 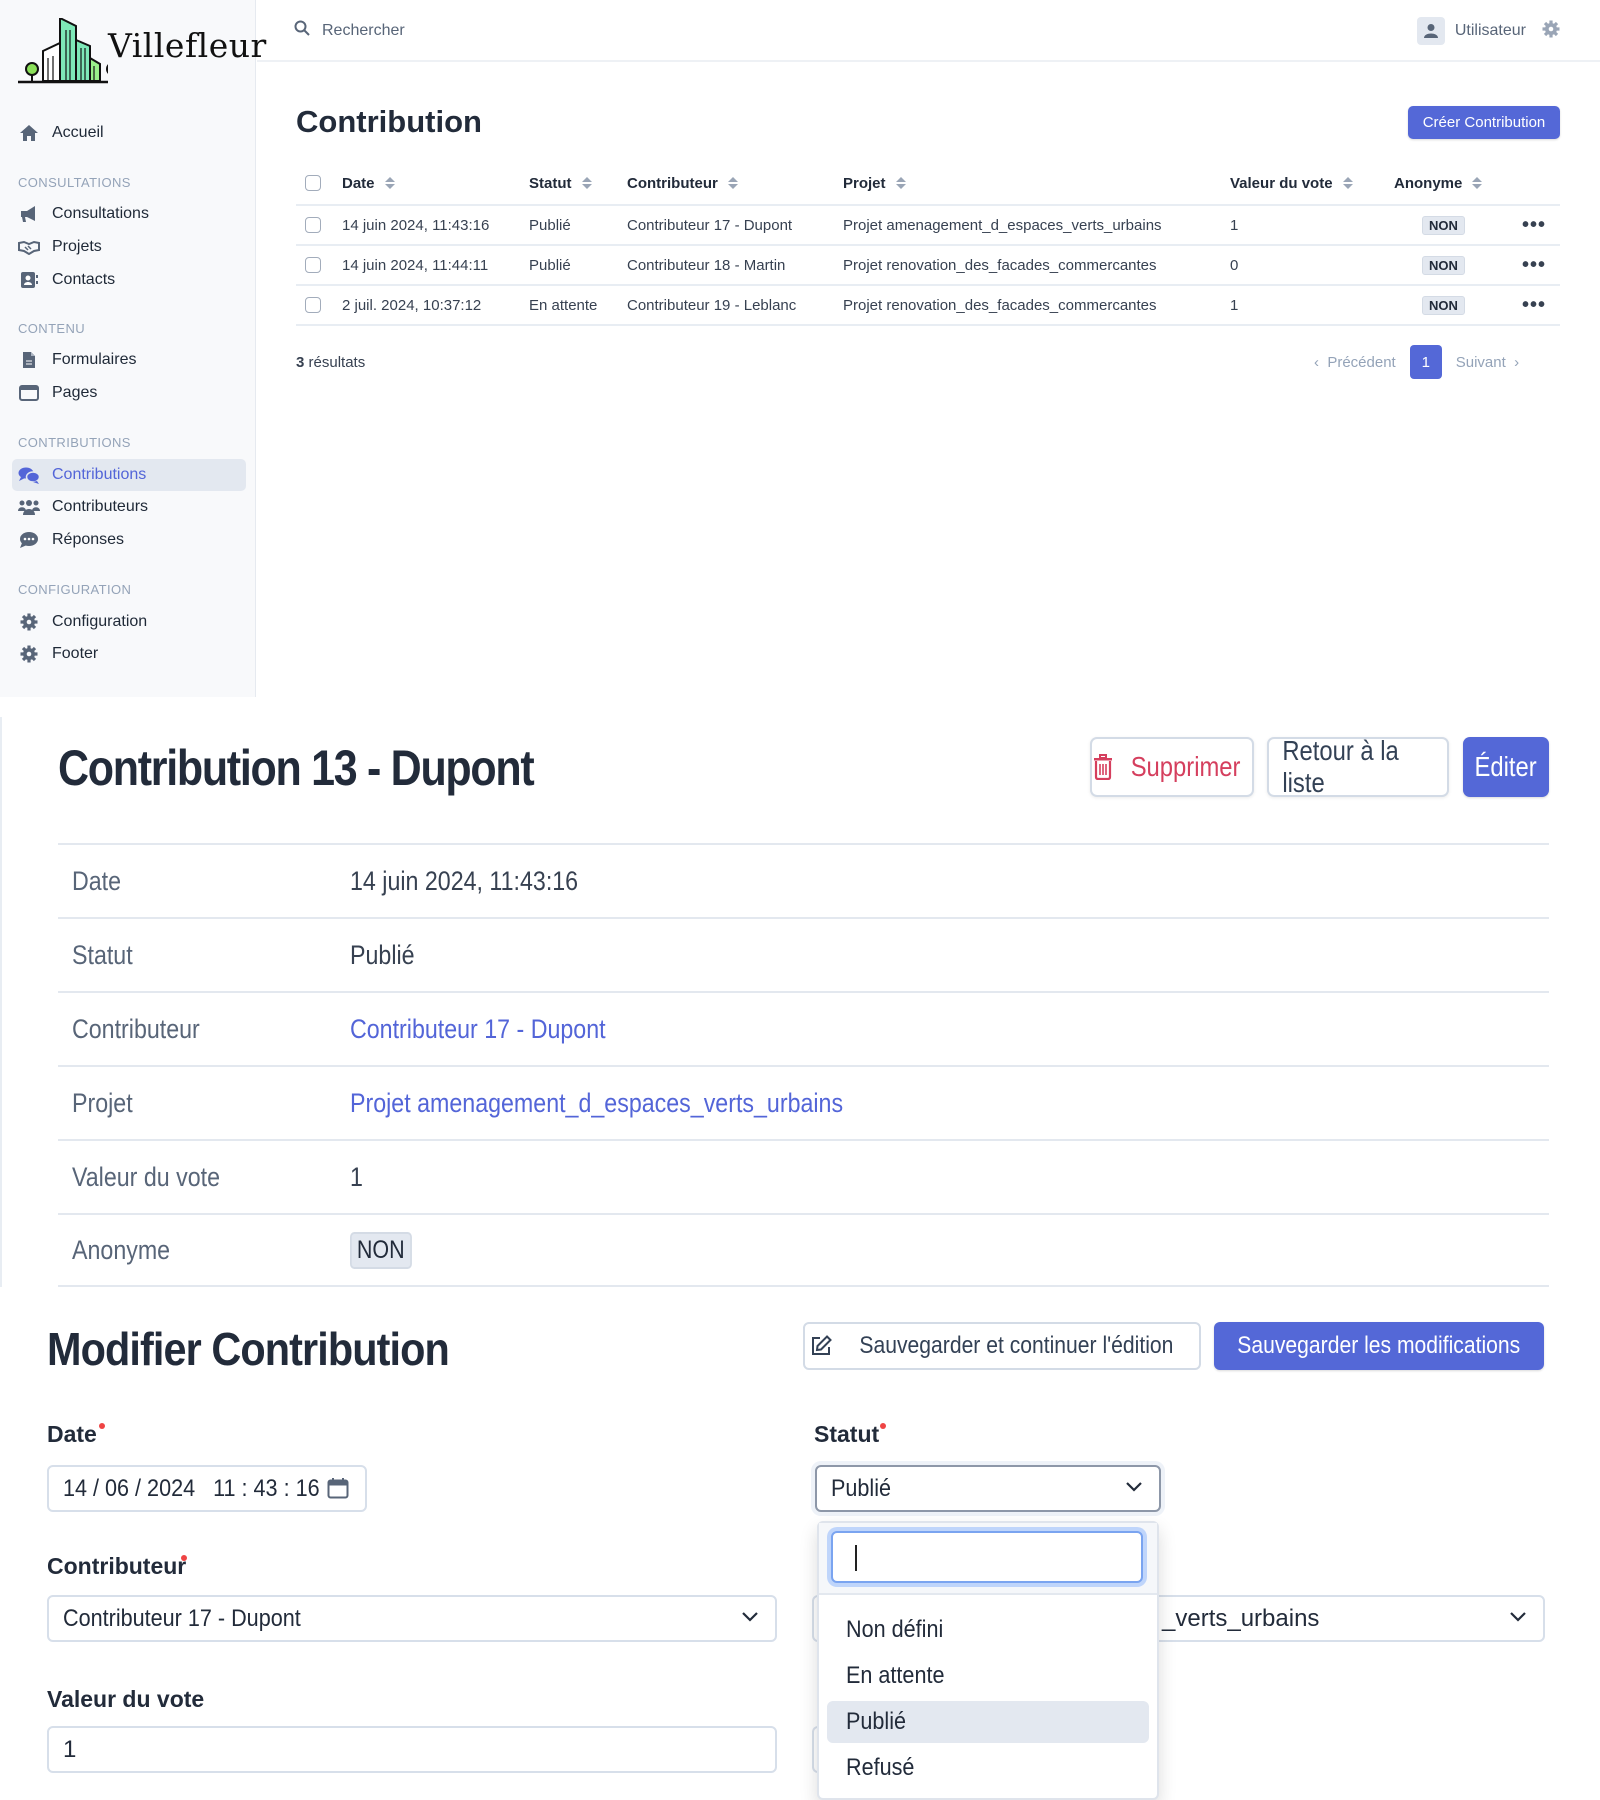 I want to click on sidebar-item-reponses: Réponses, so click(x=129, y=540).